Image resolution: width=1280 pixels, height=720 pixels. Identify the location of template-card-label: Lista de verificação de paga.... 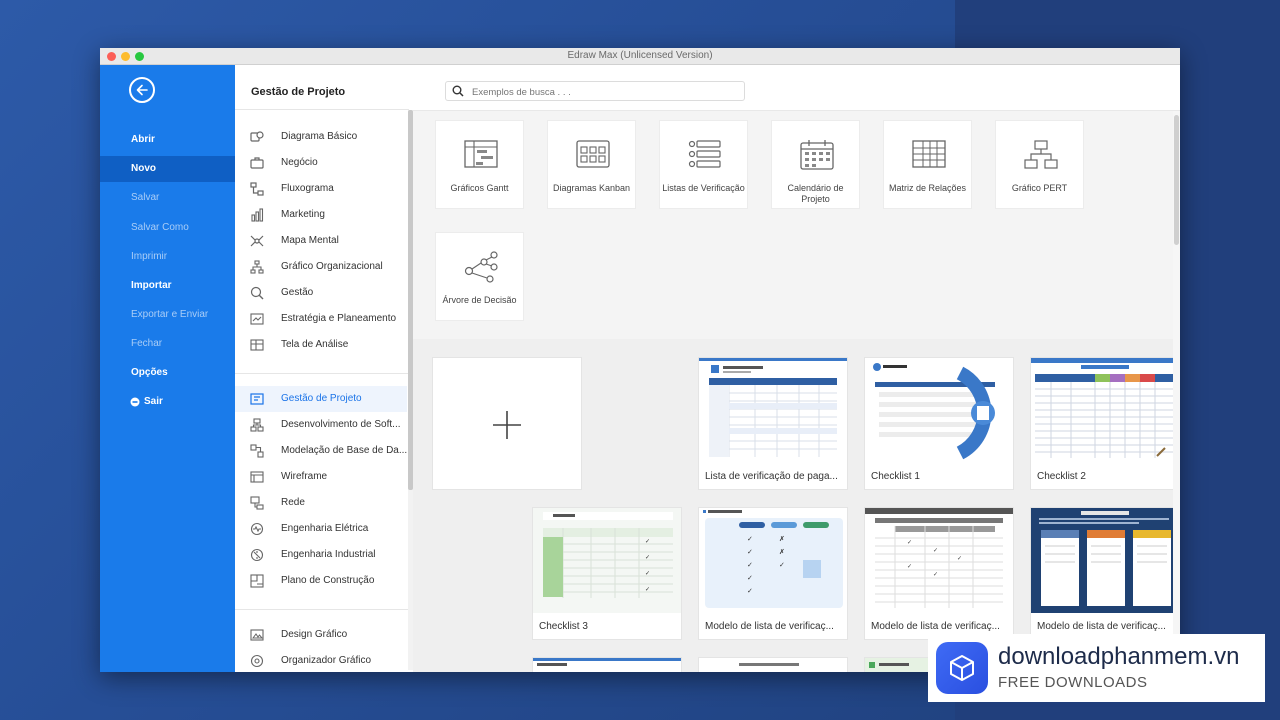
(771, 476).